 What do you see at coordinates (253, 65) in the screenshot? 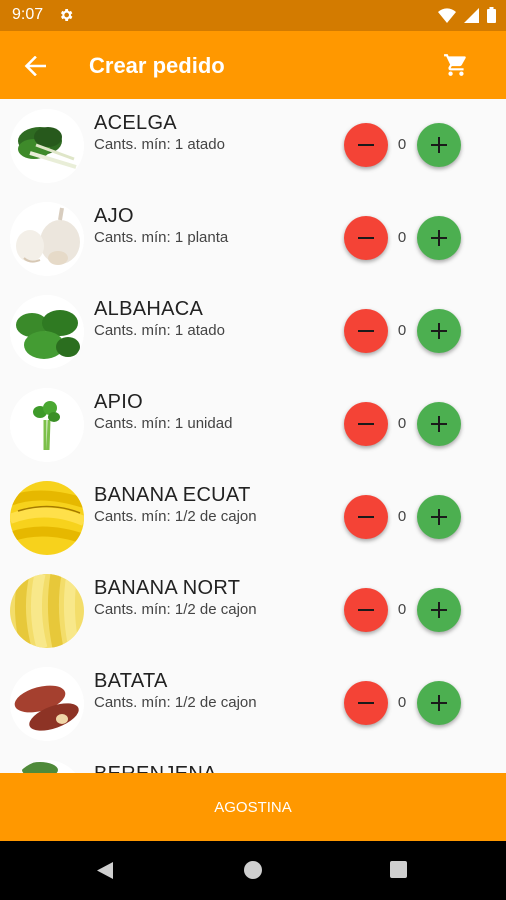
I see `app-bar: Crear pedido` at bounding box center [253, 65].